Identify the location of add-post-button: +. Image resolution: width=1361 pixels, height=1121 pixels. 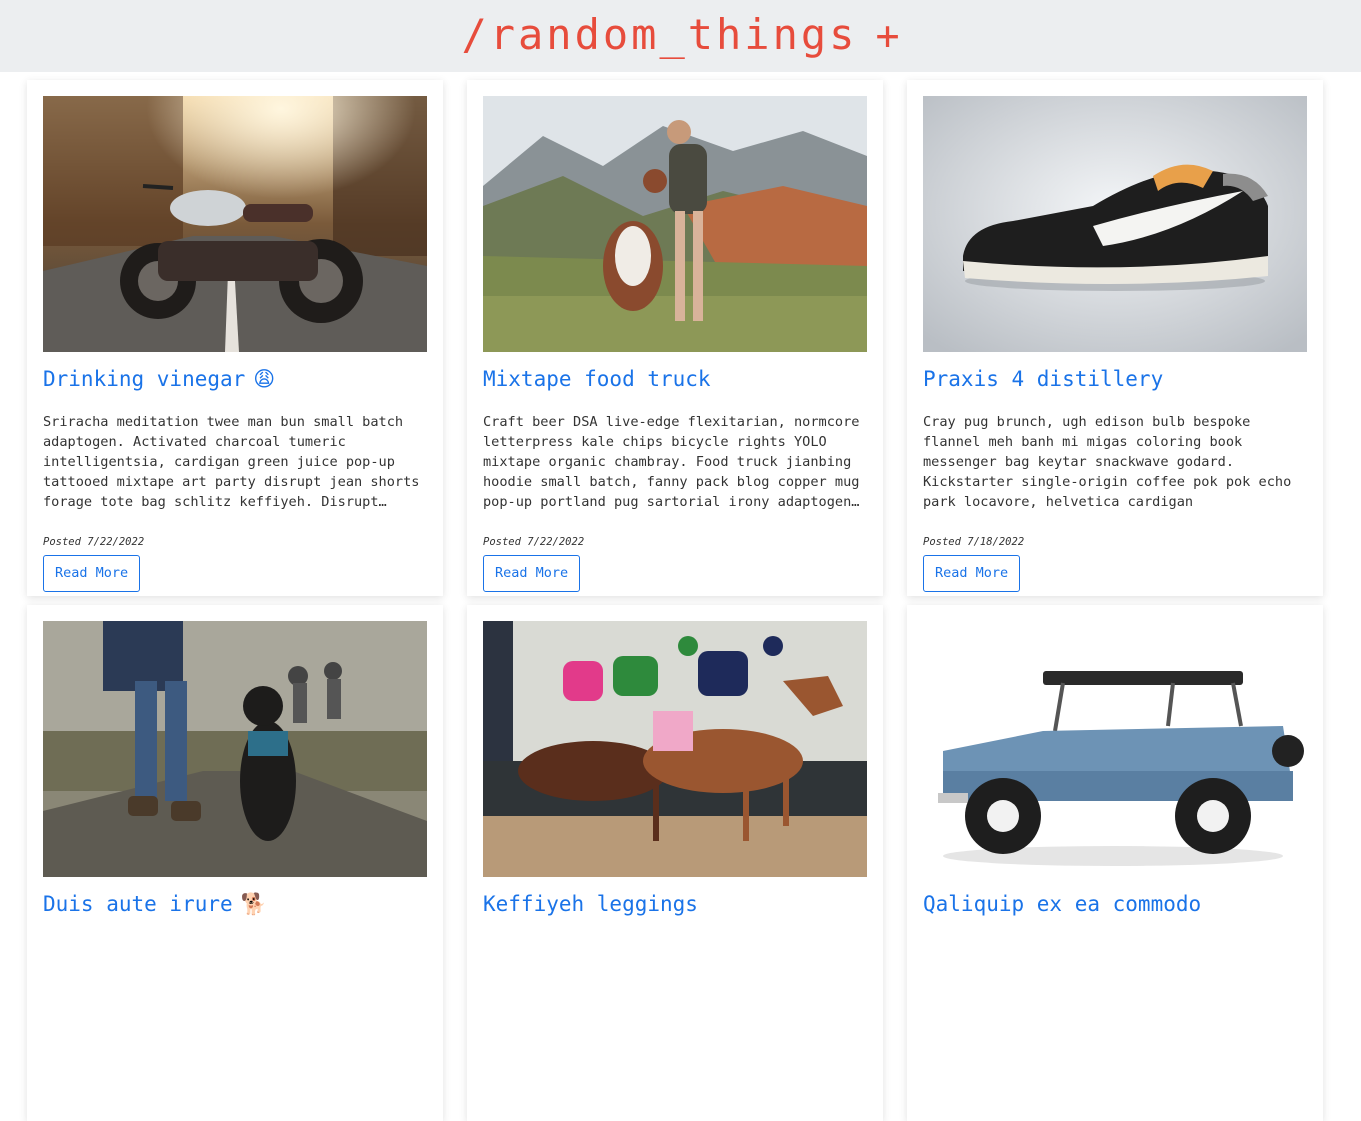
(887, 36).